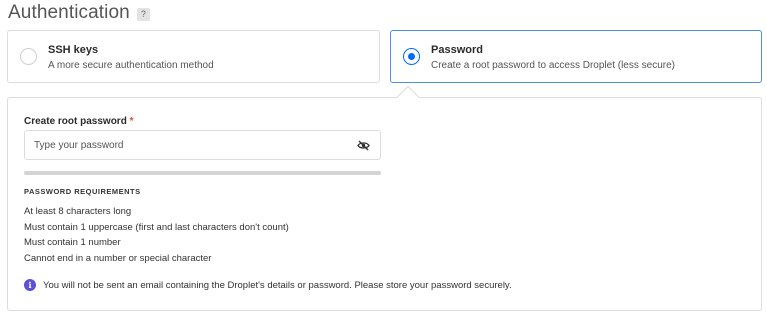 The width and height of the screenshot is (767, 321). What do you see at coordinates (75, 121) in the screenshot?
I see `password-label-text: Create root password` at bounding box center [75, 121].